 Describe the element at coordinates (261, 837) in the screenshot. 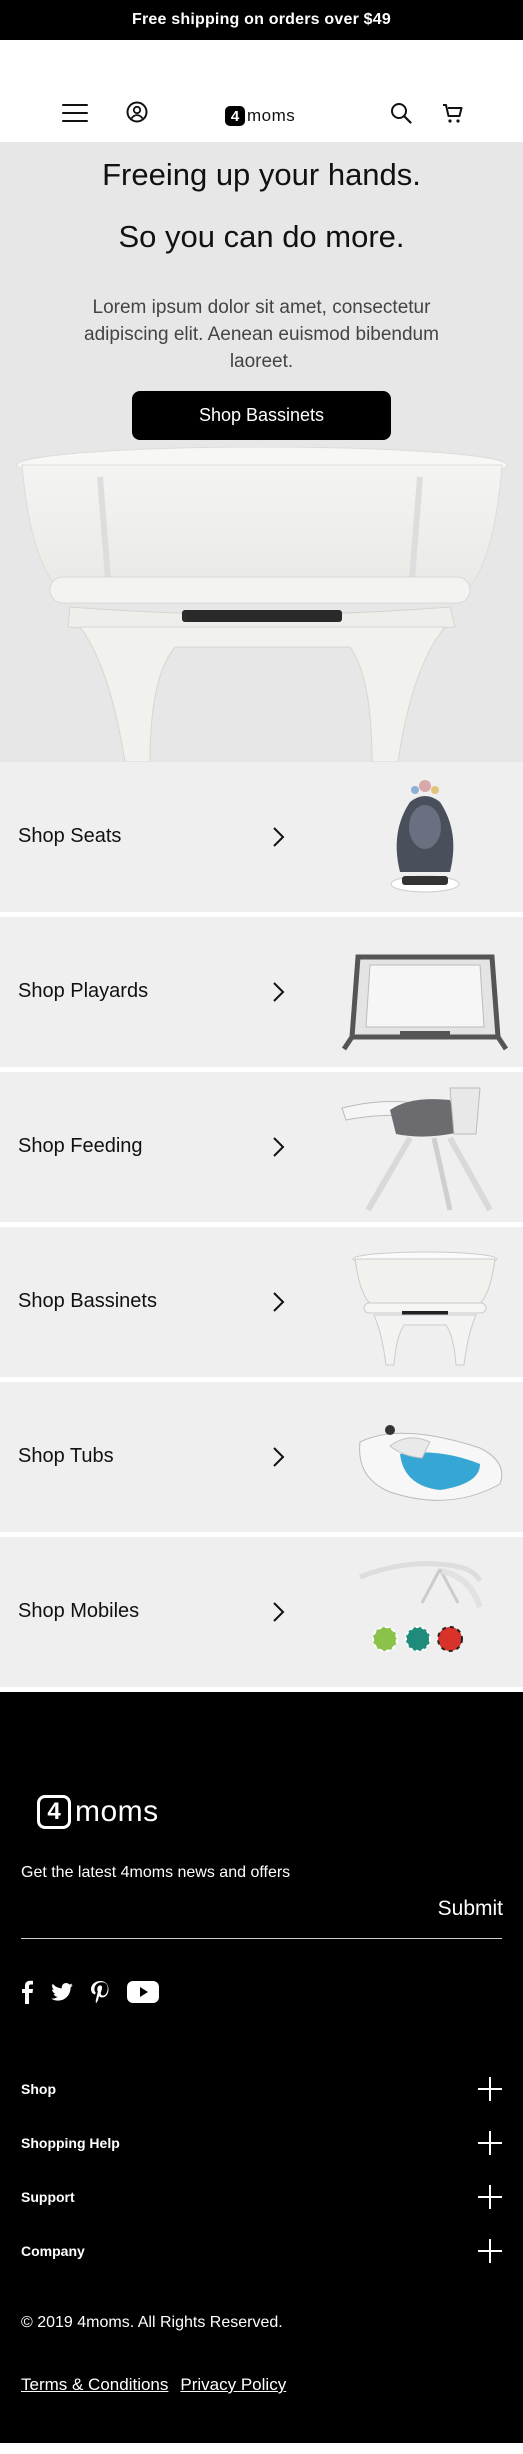

I see `shop-row-seats: Shop Seats` at that location.